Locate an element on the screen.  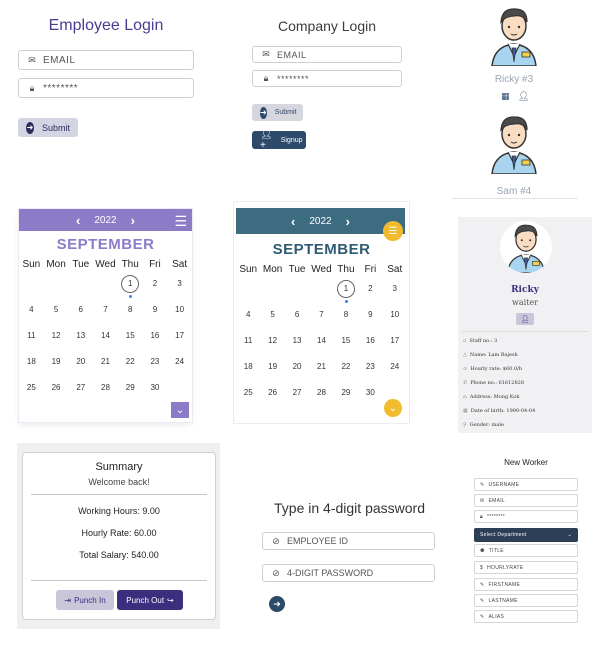
calendar-day-number: 20 is located at coordinates (81, 361).